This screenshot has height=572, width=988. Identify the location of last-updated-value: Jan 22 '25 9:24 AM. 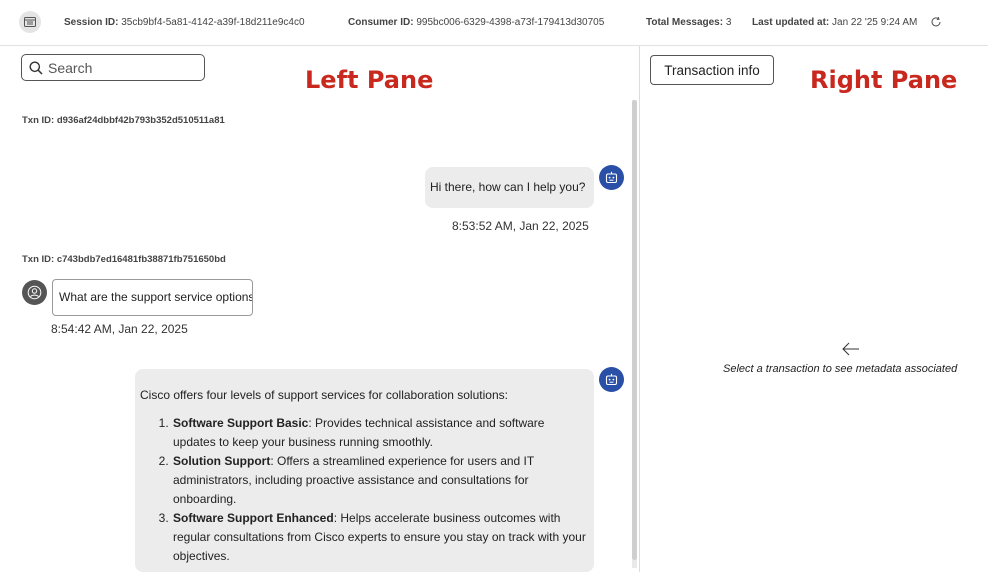
(875, 22).